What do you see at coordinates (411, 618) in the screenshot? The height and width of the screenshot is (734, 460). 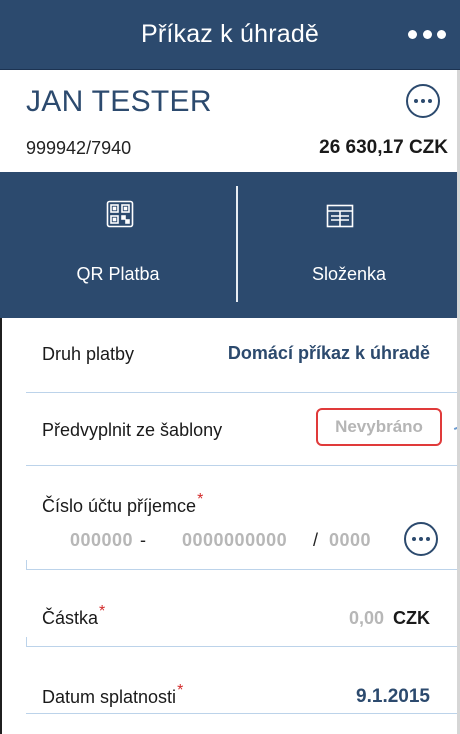 I see `amount-currency: CZK` at bounding box center [411, 618].